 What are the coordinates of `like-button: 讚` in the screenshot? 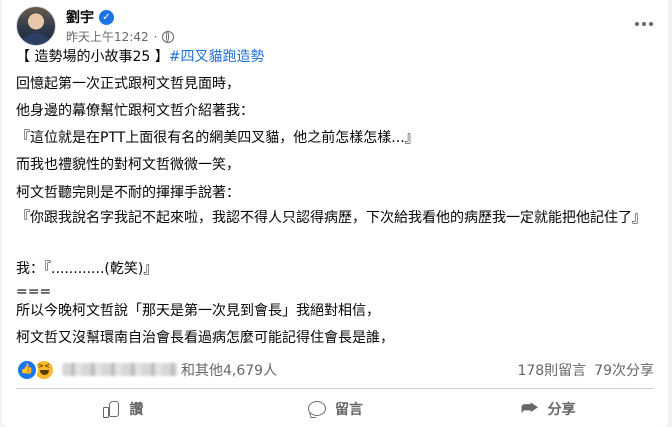 It's located at (122, 409).